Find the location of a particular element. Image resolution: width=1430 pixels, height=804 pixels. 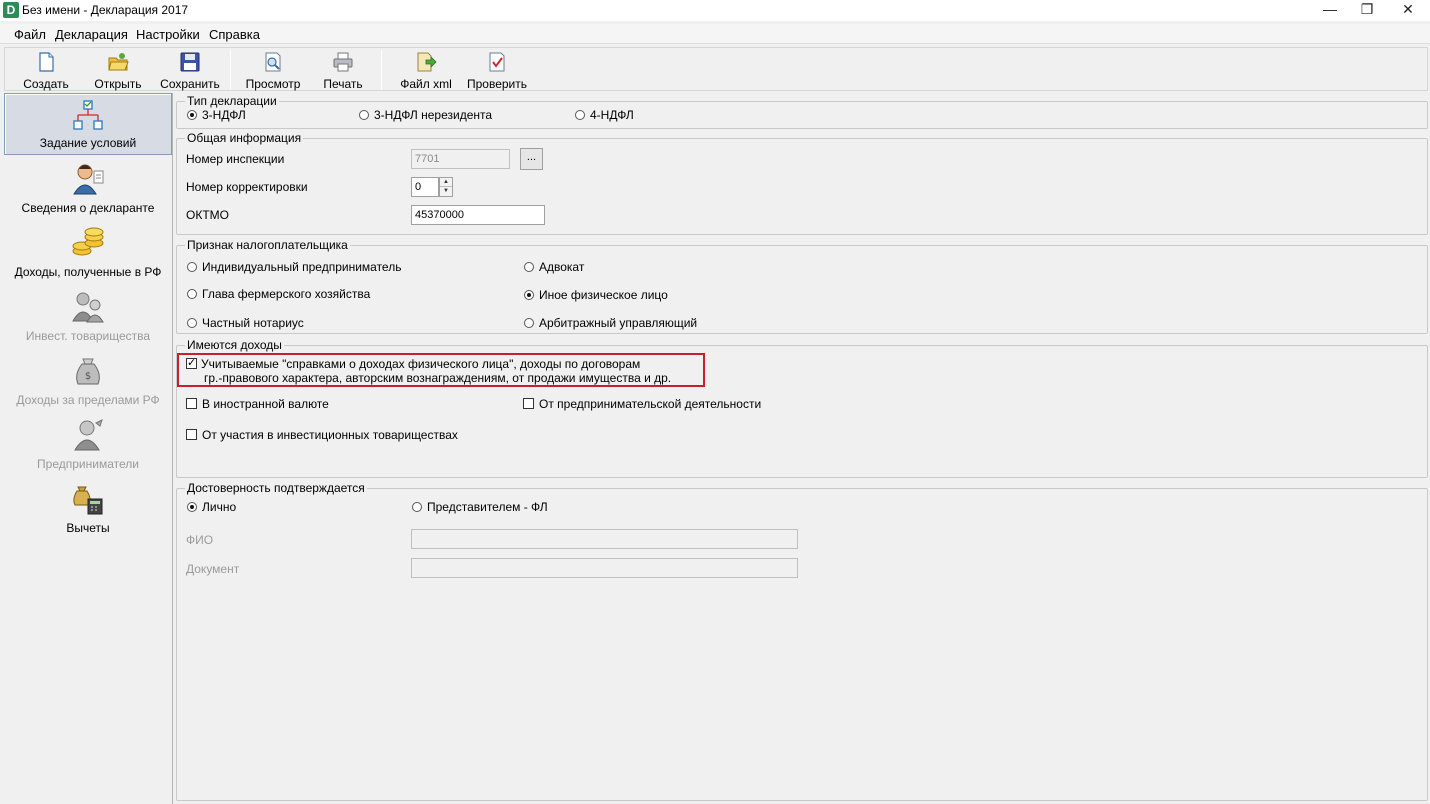

radio-personally-control is located at coordinates (192, 506).